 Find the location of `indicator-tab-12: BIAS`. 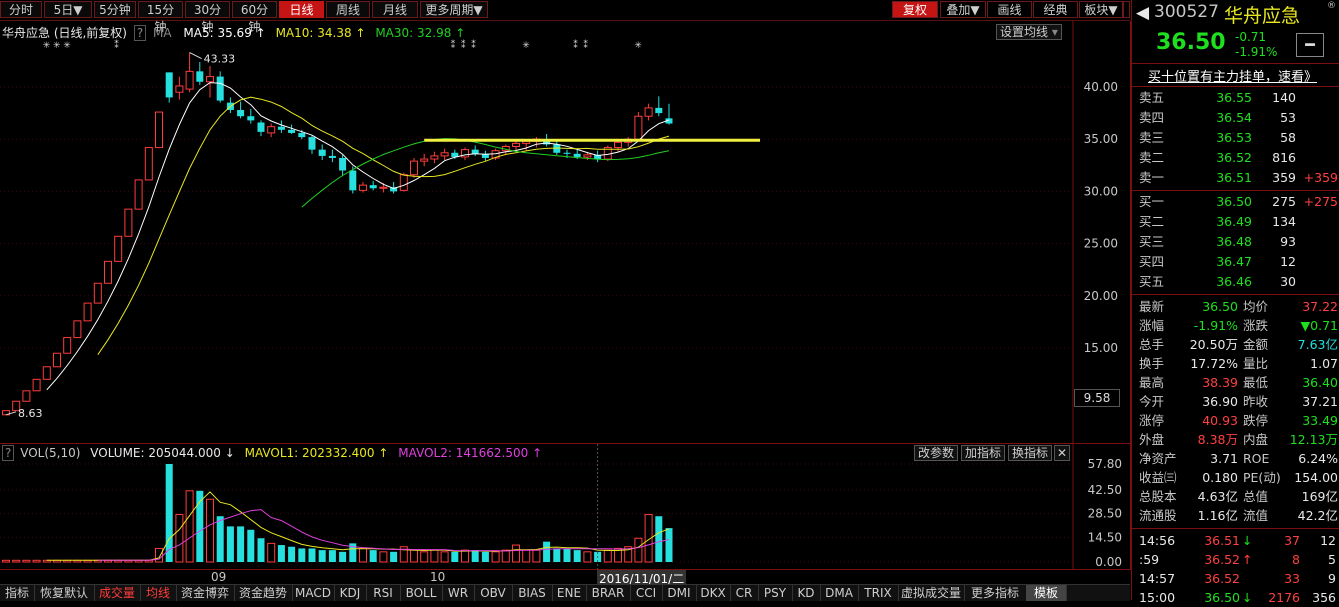

indicator-tab-12: BIAS is located at coordinates (532, 593).